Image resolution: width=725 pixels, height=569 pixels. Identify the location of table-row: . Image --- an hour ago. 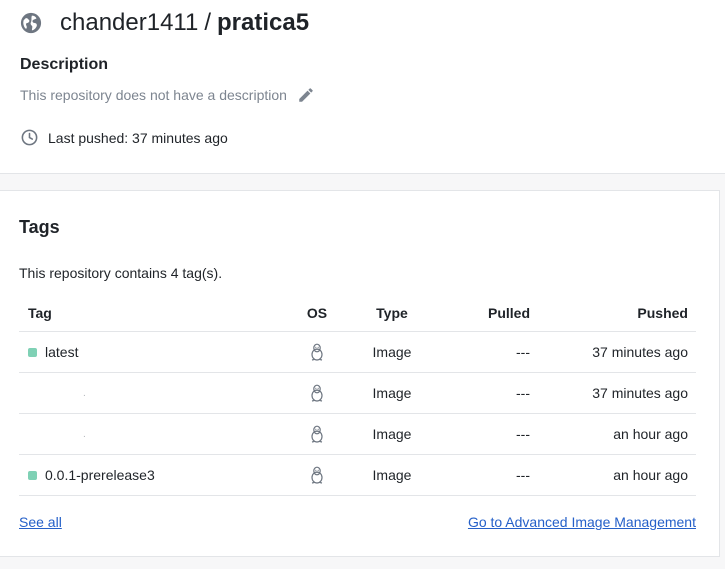
(357, 434).